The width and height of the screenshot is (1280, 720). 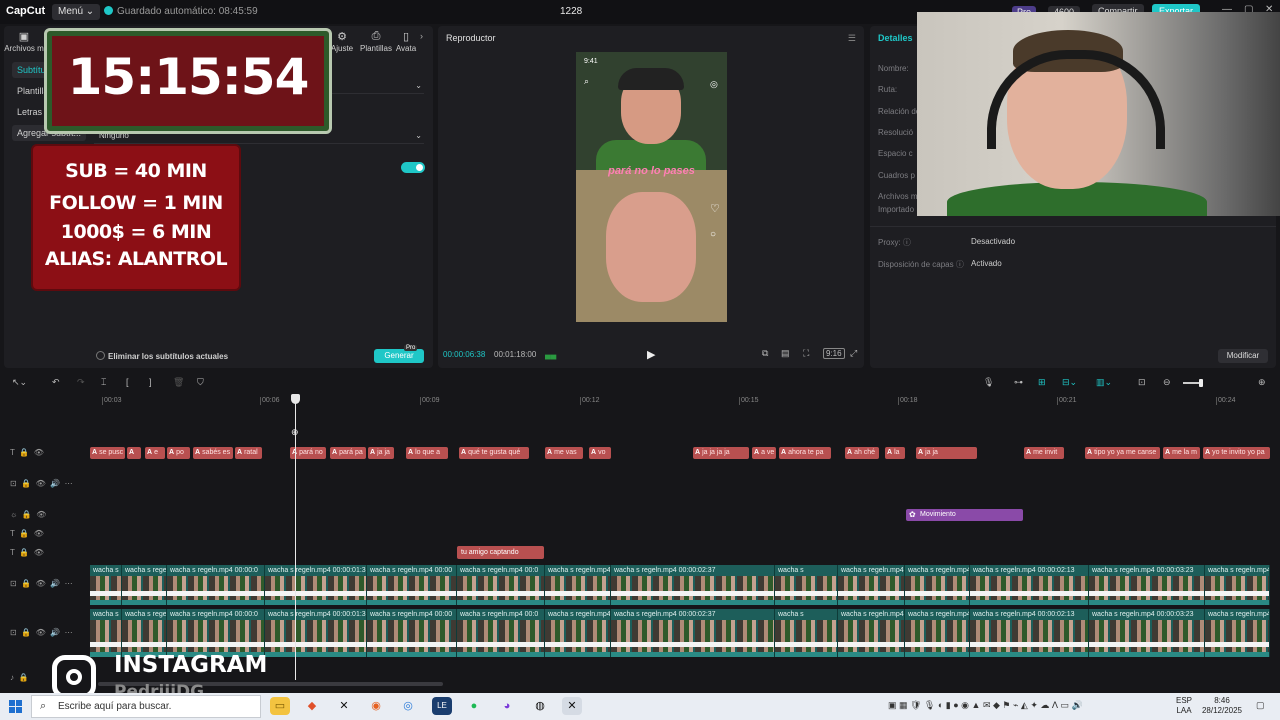 I want to click on caption-clip: Aratal, so click(x=248, y=453).